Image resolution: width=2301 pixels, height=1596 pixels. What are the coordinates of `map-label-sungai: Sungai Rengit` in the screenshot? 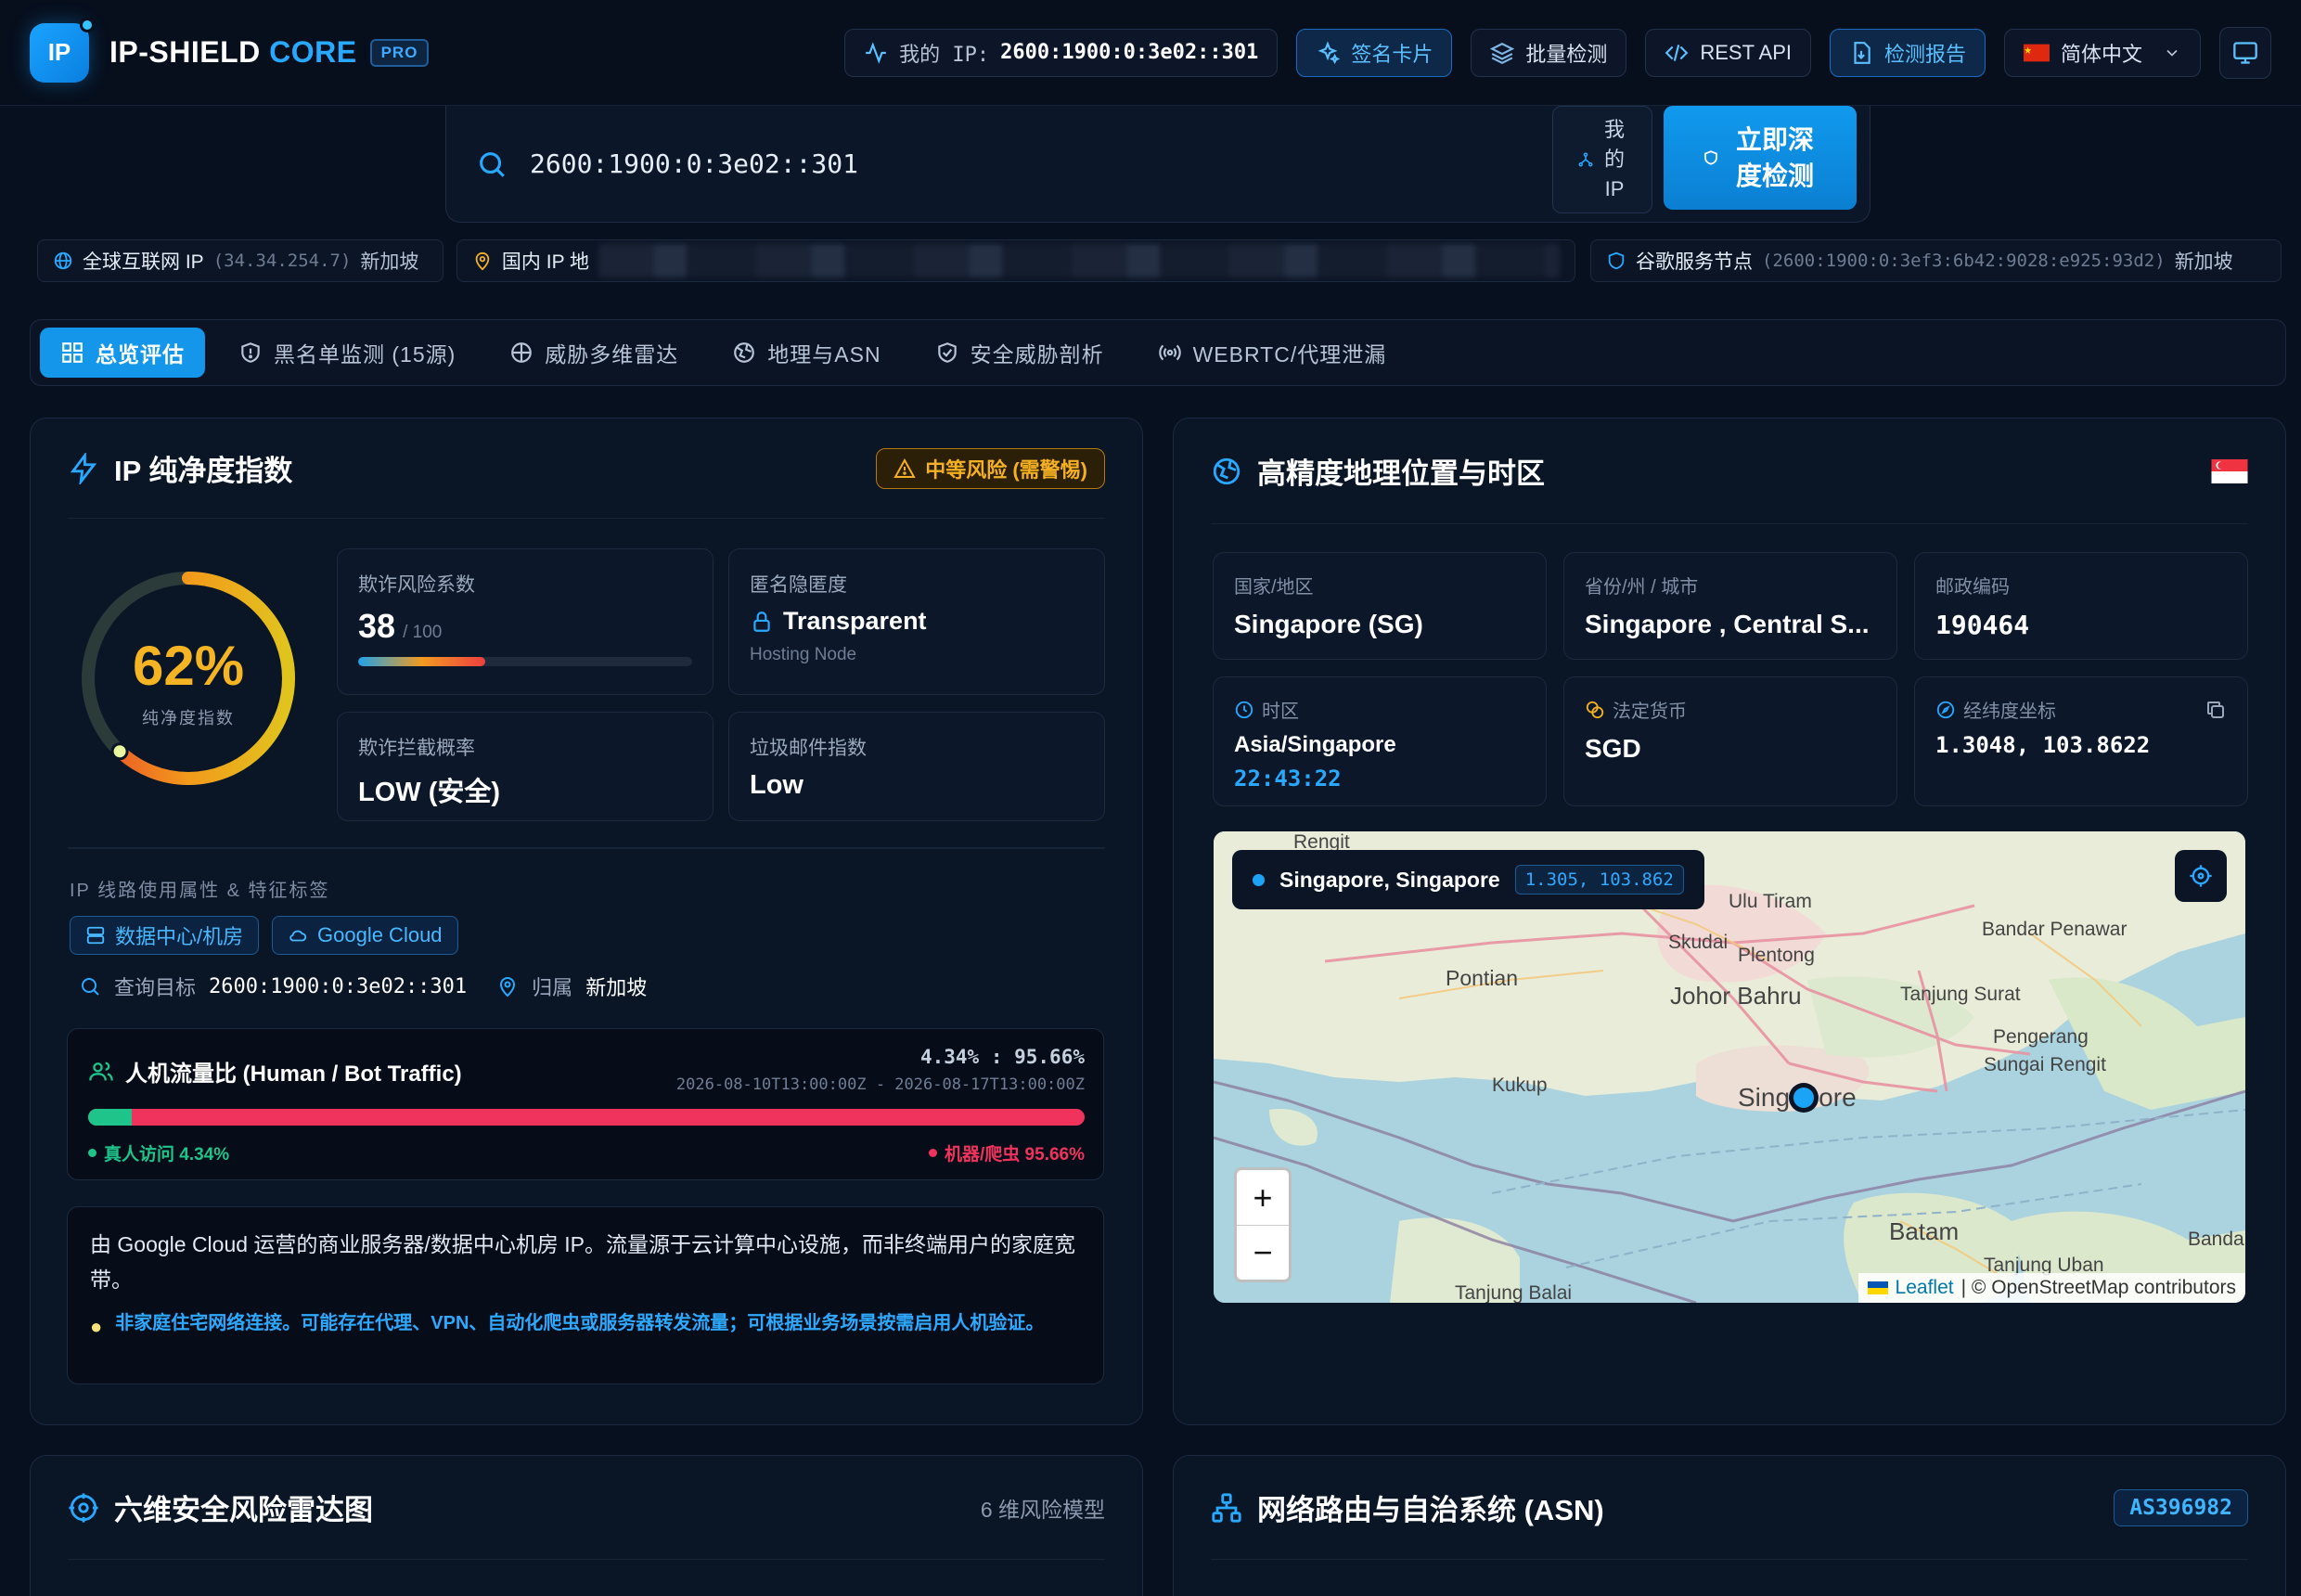 It's located at (2045, 1064).